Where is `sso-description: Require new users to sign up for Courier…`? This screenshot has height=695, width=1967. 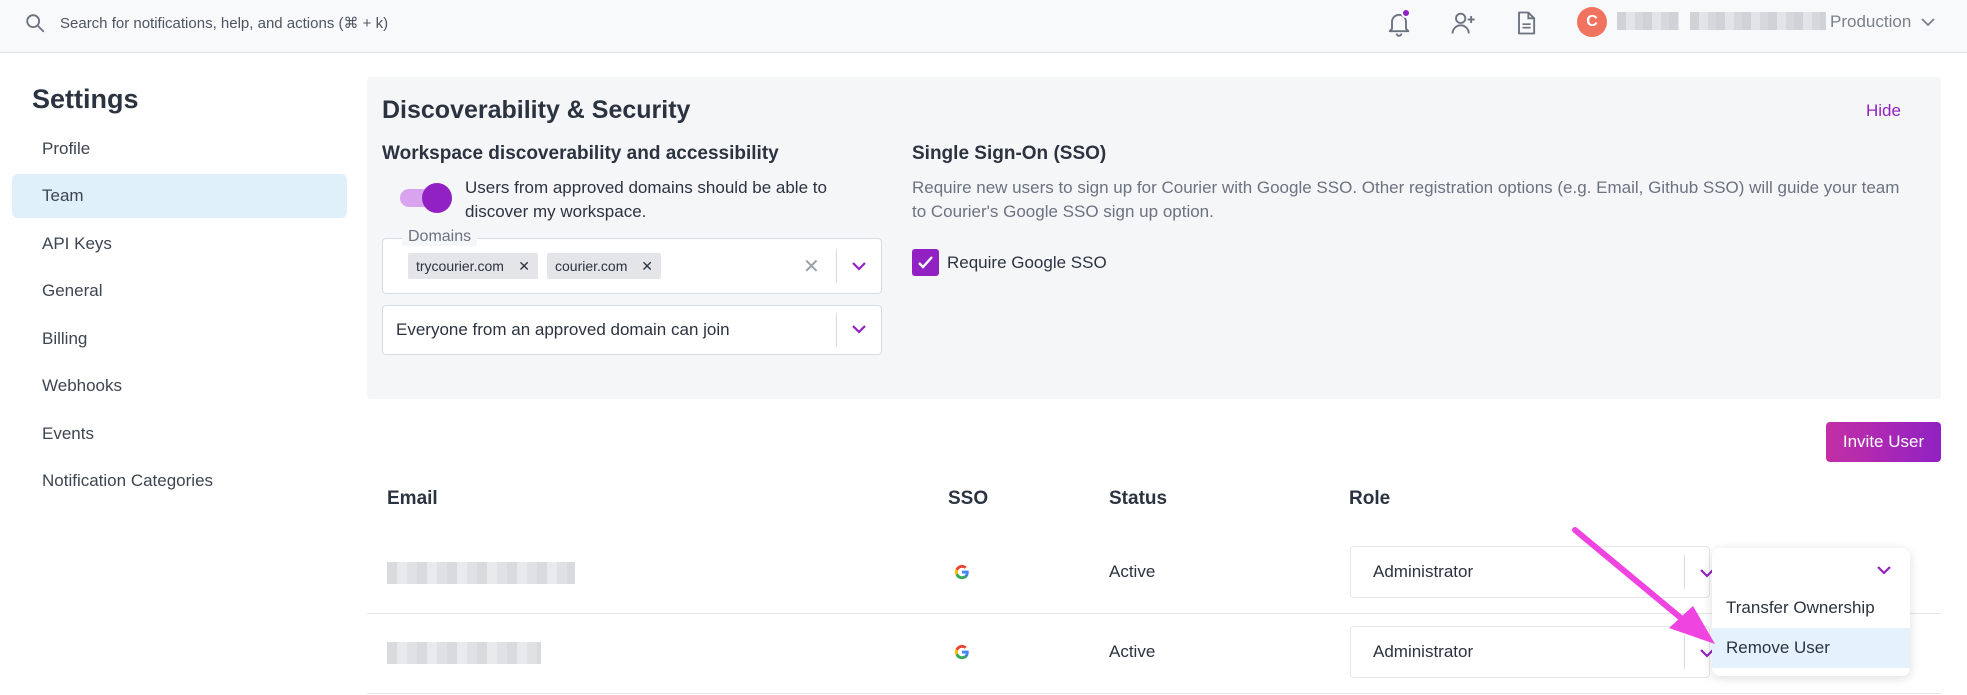 sso-description: Require new users to sign up for Courier… is located at coordinates (1406, 199).